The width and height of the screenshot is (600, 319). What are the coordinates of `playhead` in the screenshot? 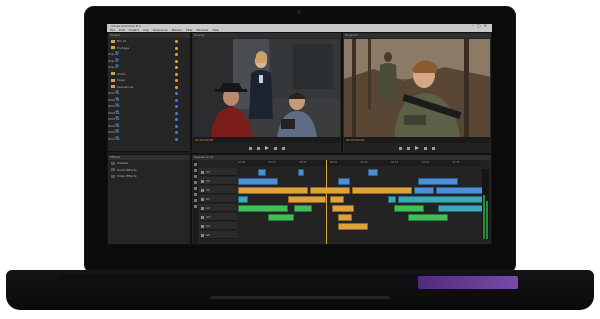 It's located at (327, 202).